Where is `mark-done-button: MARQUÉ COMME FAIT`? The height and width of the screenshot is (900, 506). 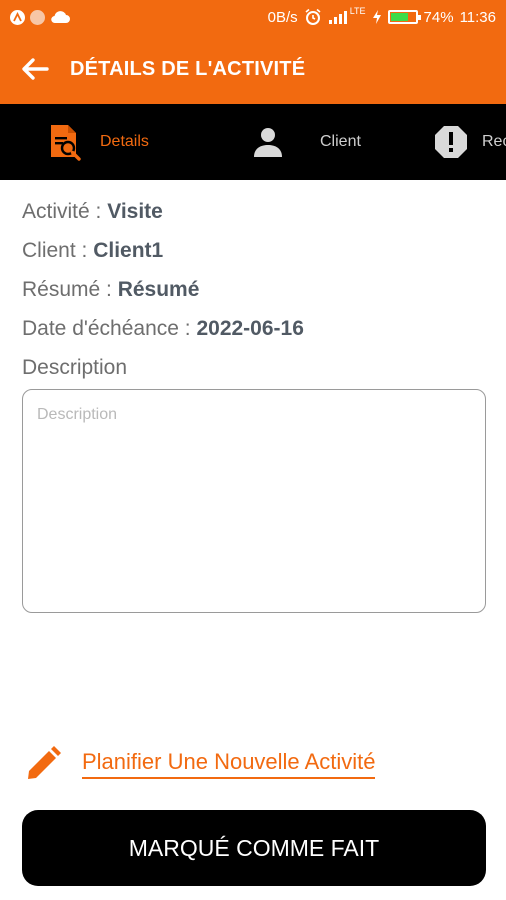
mark-done-button: MARQUÉ COMME FAIT is located at coordinates (254, 848).